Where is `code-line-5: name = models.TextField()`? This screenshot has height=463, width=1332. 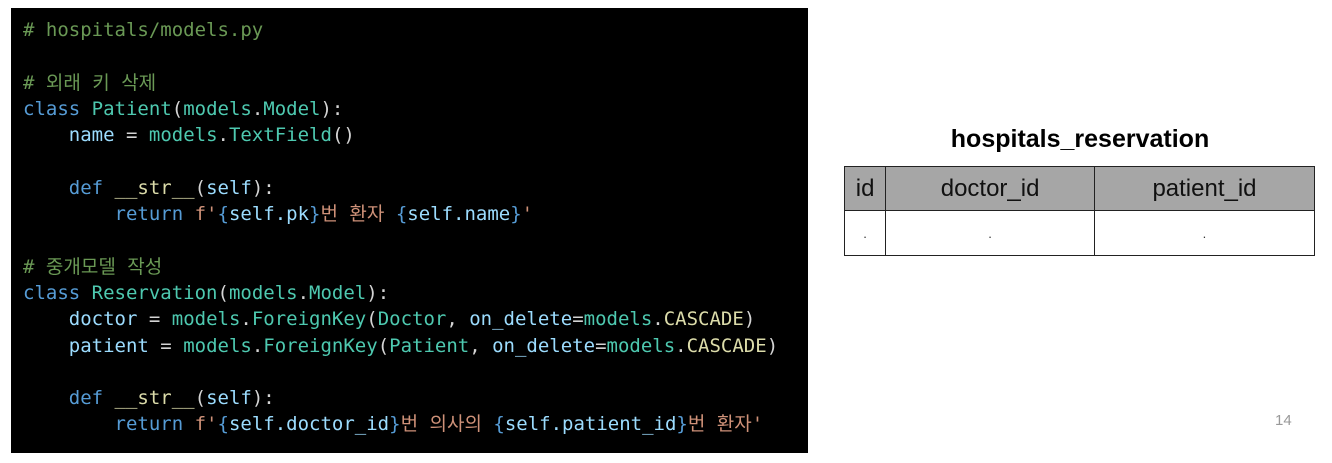
code-line-5: name = models.TextField() is located at coordinates (211, 135).